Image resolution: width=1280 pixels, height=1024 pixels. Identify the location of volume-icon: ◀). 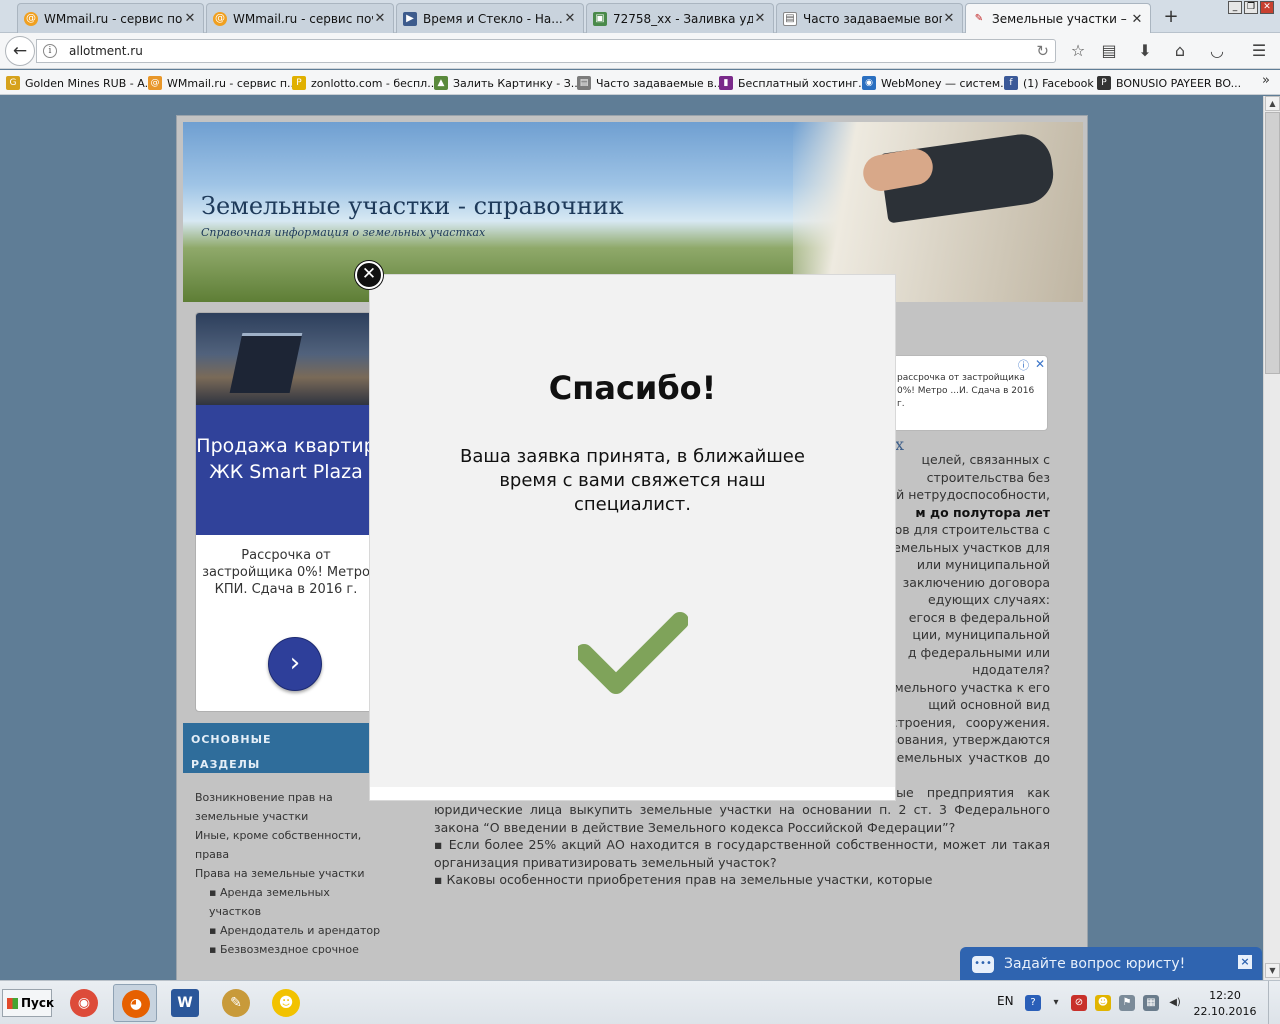
(1175, 1003).